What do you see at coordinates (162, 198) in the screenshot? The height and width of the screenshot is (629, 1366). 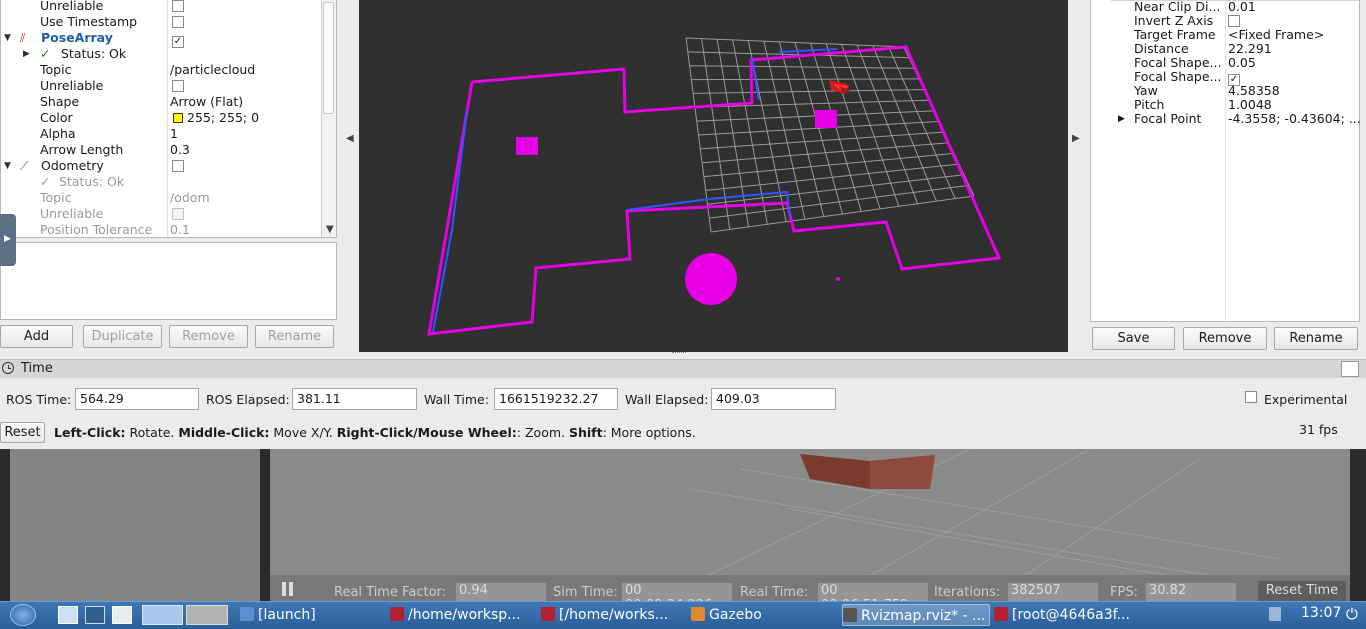 I see `display-property-row: Topic/odom` at bounding box center [162, 198].